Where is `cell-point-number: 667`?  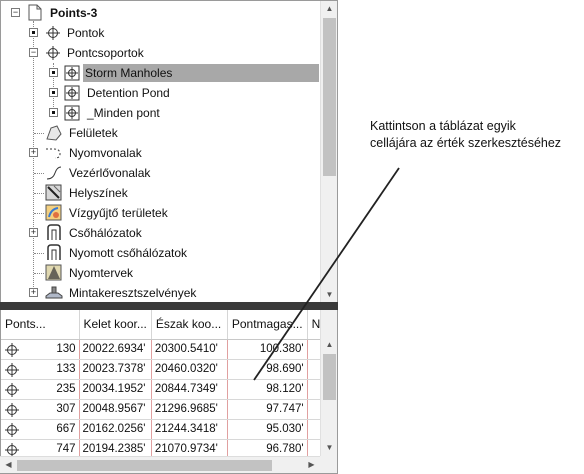
cell-point-number: 667 is located at coordinates (40, 429).